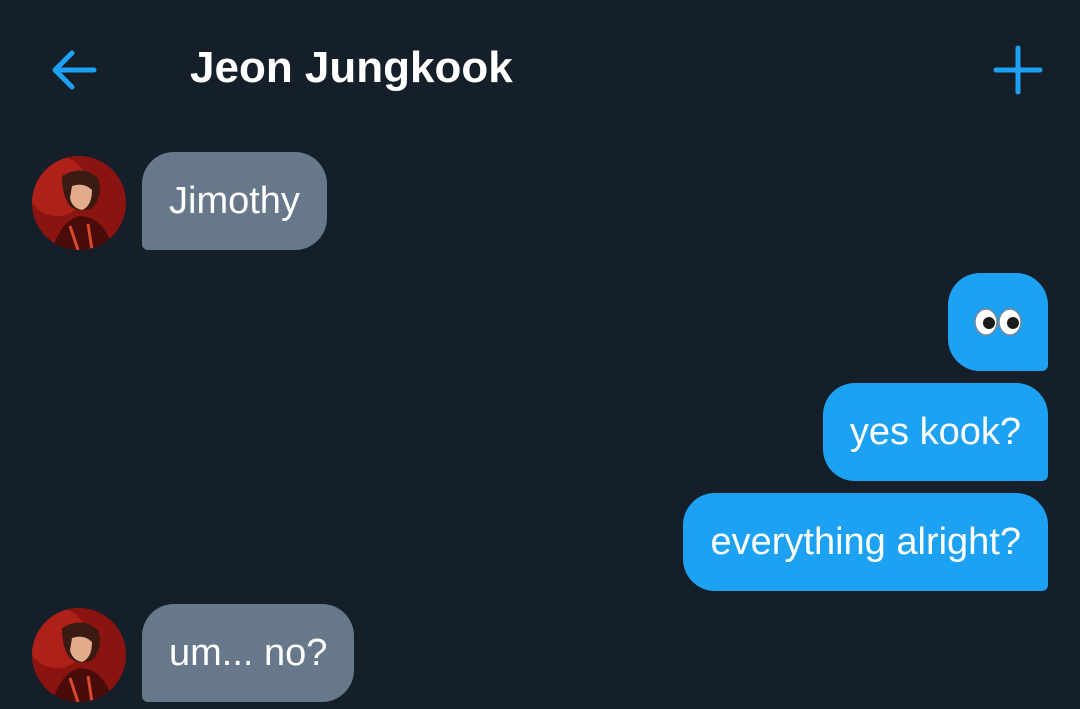 The width and height of the screenshot is (1080, 709). What do you see at coordinates (865, 542) in the screenshot?
I see `message-bubble-sent: everything alright?` at bounding box center [865, 542].